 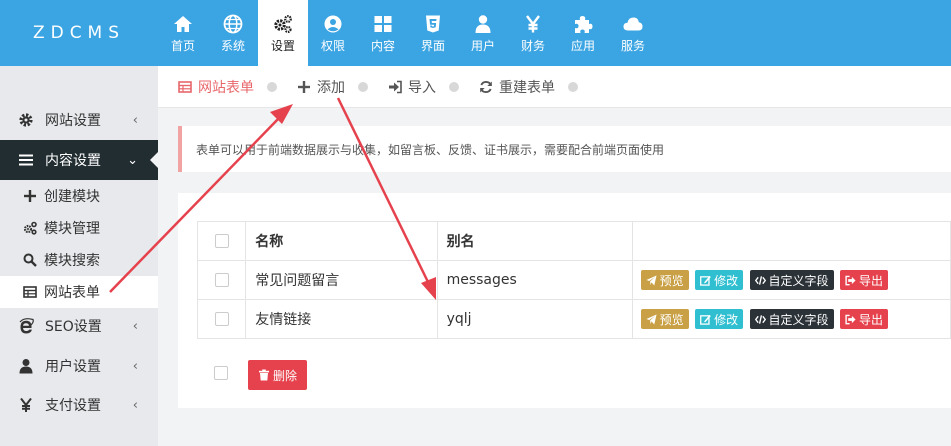 What do you see at coordinates (533, 33) in the screenshot?
I see `topnav-item-finance: 财务` at bounding box center [533, 33].